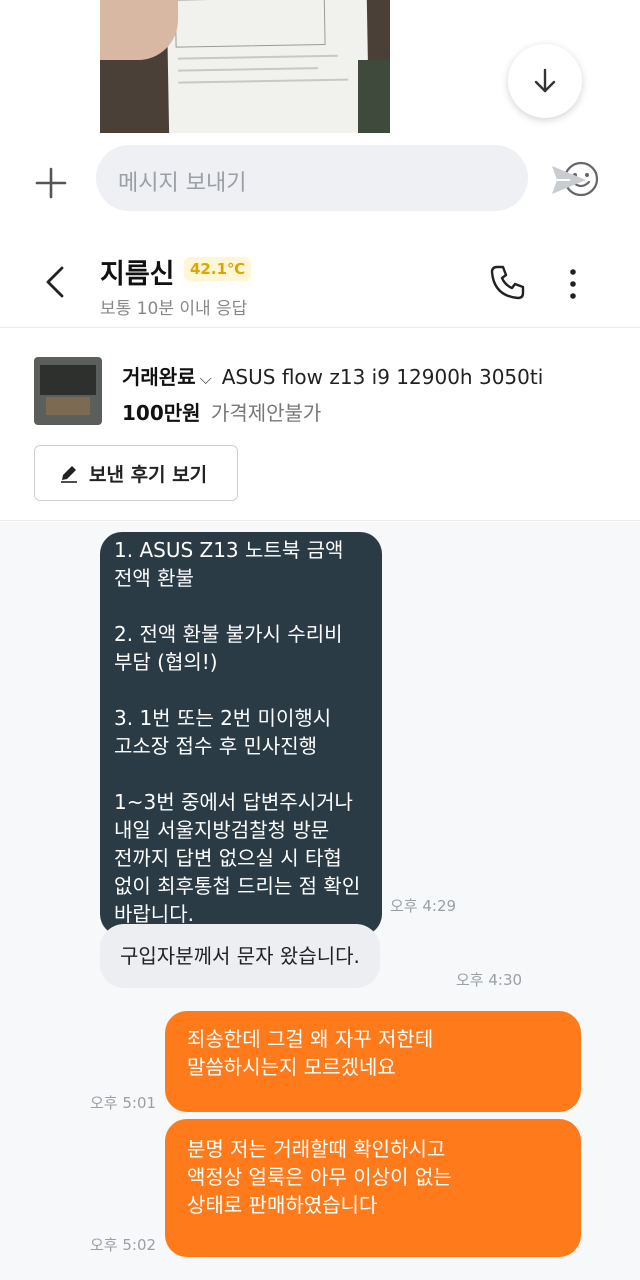 The image size is (640, 1280). I want to click on product-thumbnail, so click(68, 391).